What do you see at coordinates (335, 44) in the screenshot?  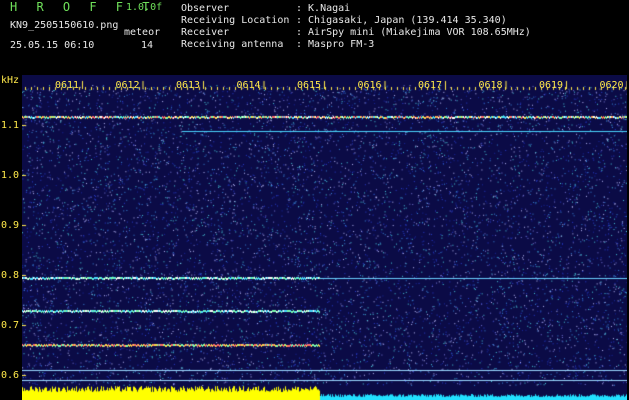 I see `antenna-value: : Maspro FM-3` at bounding box center [335, 44].